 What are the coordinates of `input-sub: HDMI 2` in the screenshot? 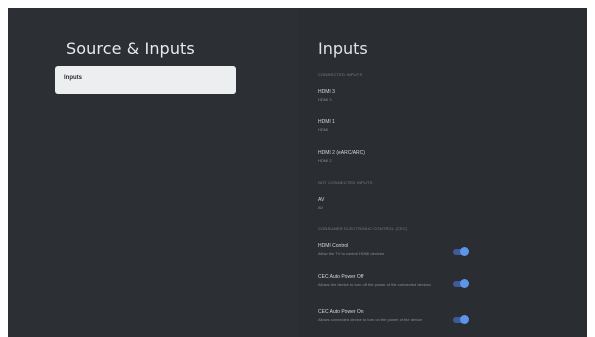 It's located at (325, 160).